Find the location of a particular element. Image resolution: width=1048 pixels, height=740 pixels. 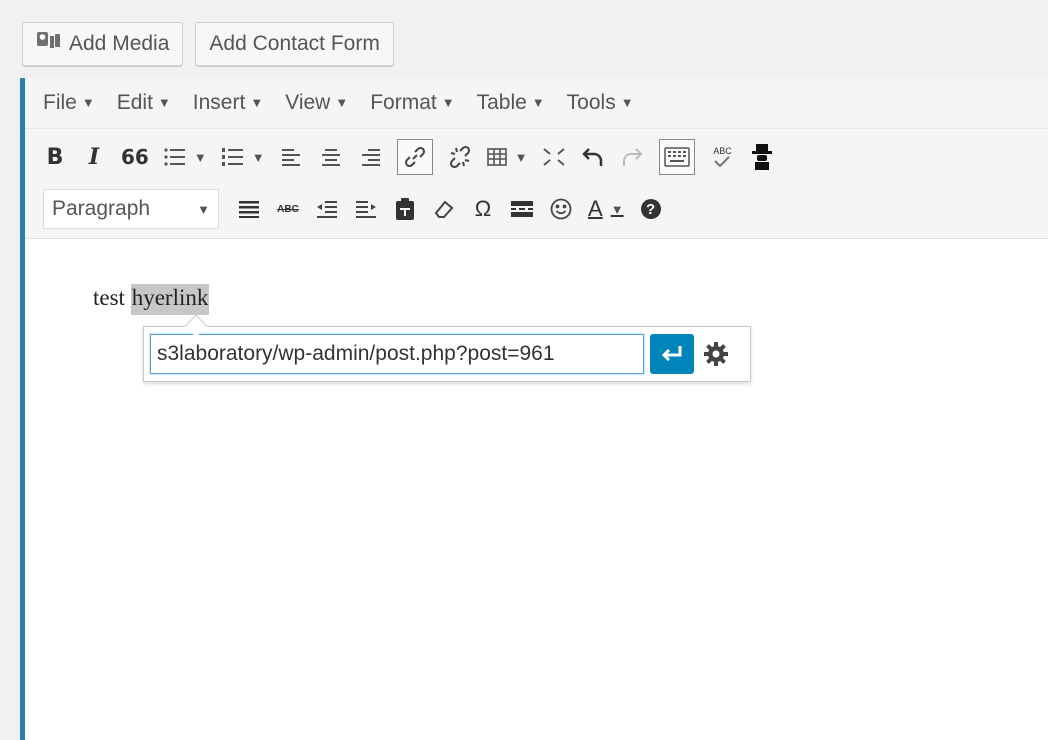

insert-link-button is located at coordinates (414, 157).